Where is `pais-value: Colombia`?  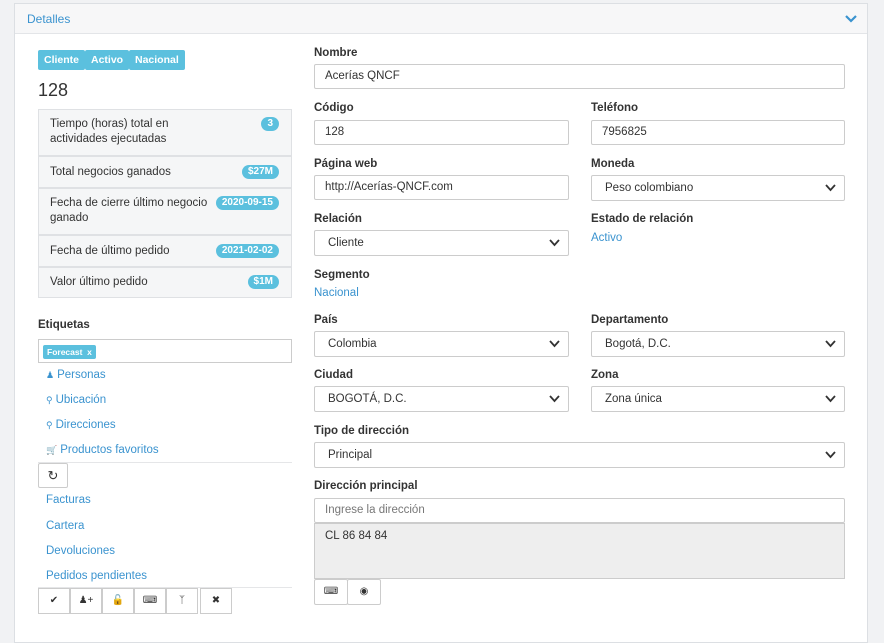 pais-value: Colombia is located at coordinates (352, 344).